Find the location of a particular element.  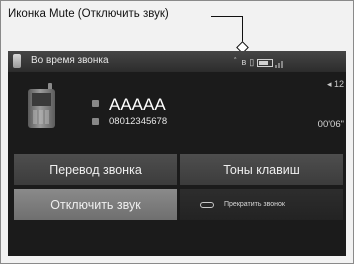

clock: ◂ 12 is located at coordinates (335, 84).